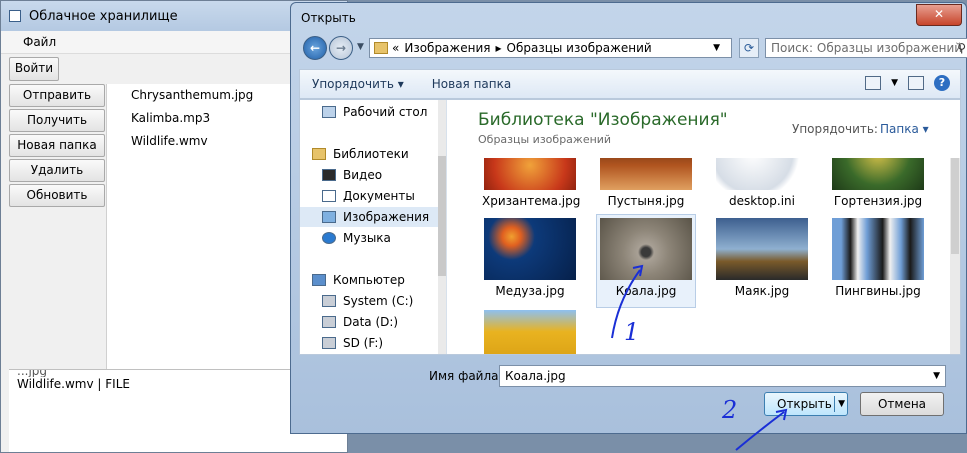 This screenshot has height=453, width=967. What do you see at coordinates (699, 357) in the screenshot?
I see `annotation-layer` at bounding box center [699, 357].